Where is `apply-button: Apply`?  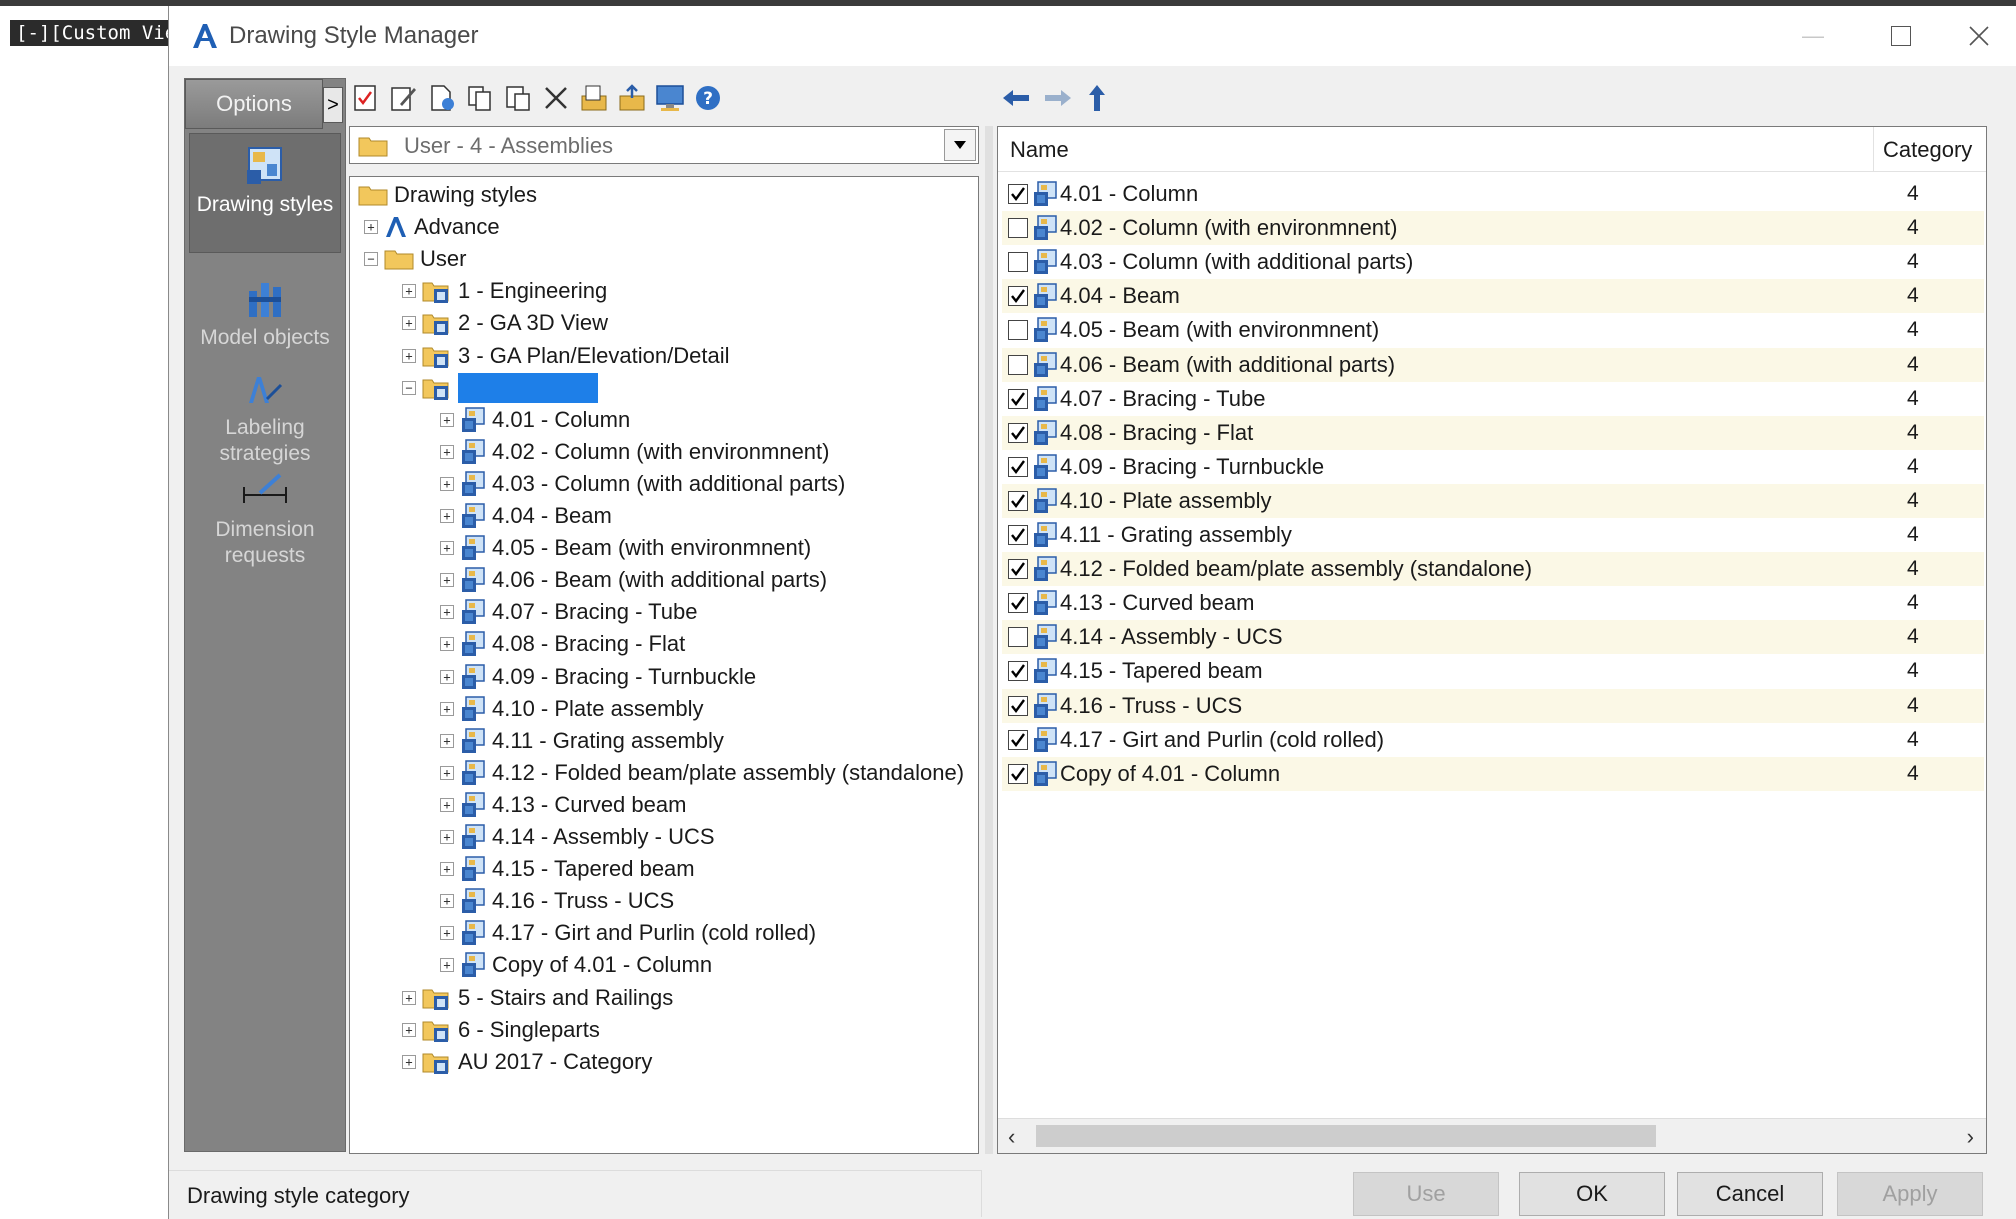
apply-button: Apply is located at coordinates (1910, 1194).